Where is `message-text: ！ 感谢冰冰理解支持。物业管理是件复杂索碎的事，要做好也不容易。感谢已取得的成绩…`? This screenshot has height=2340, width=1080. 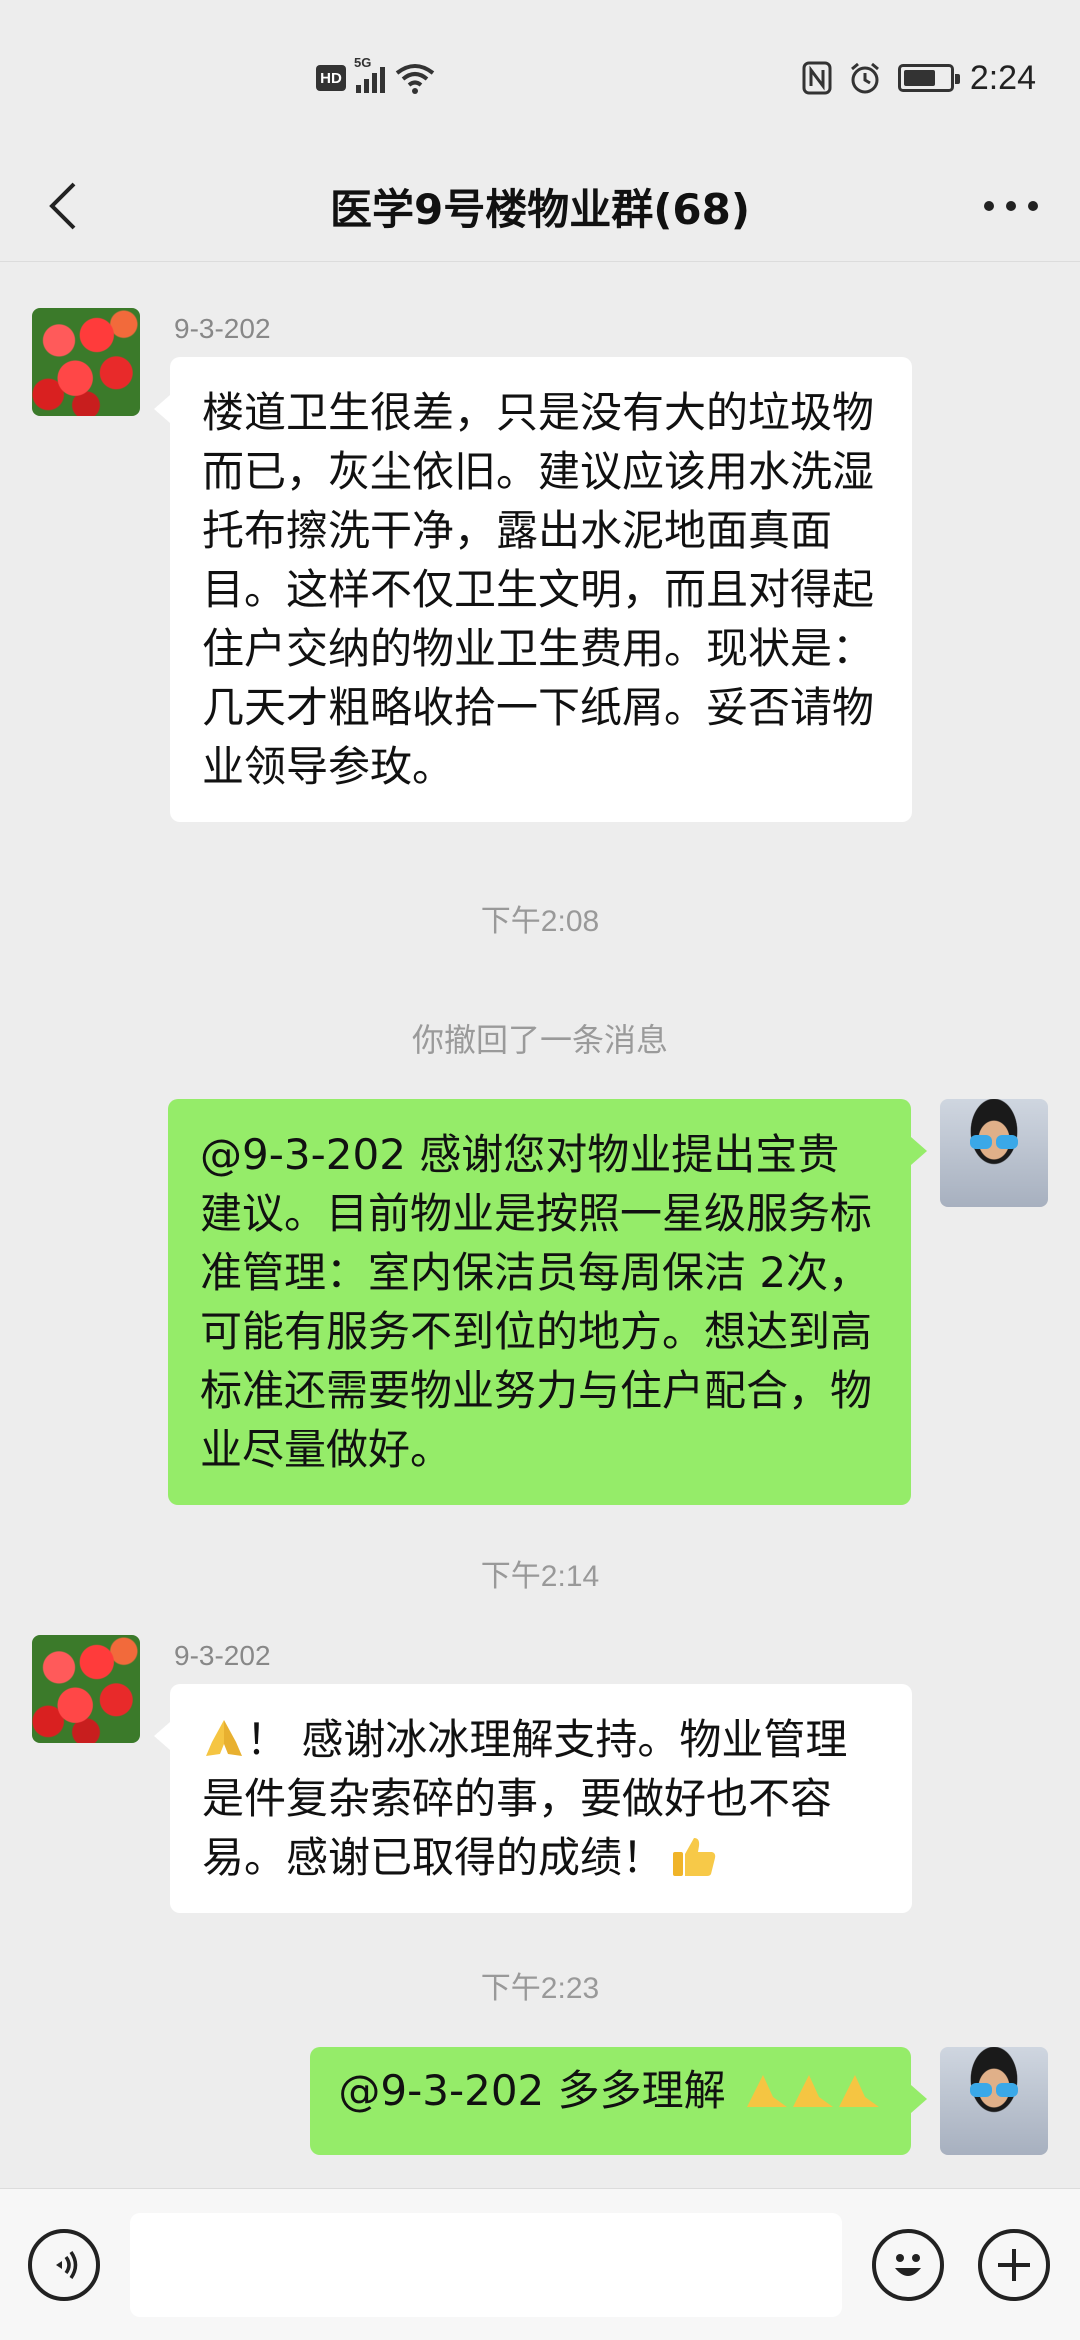
message-text: ！ 感谢冰冰理解支持。物业管理是件复杂索碎的事，要做好也不容易。感谢已取得的成绩… is located at coordinates (525, 1798).